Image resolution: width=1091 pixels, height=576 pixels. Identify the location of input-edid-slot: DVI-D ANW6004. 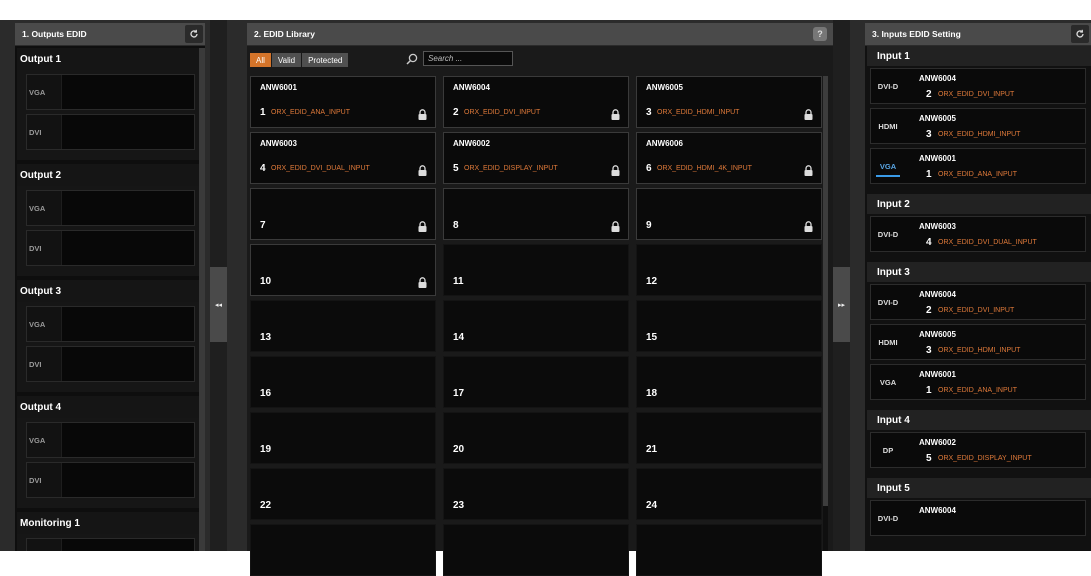
(978, 518).